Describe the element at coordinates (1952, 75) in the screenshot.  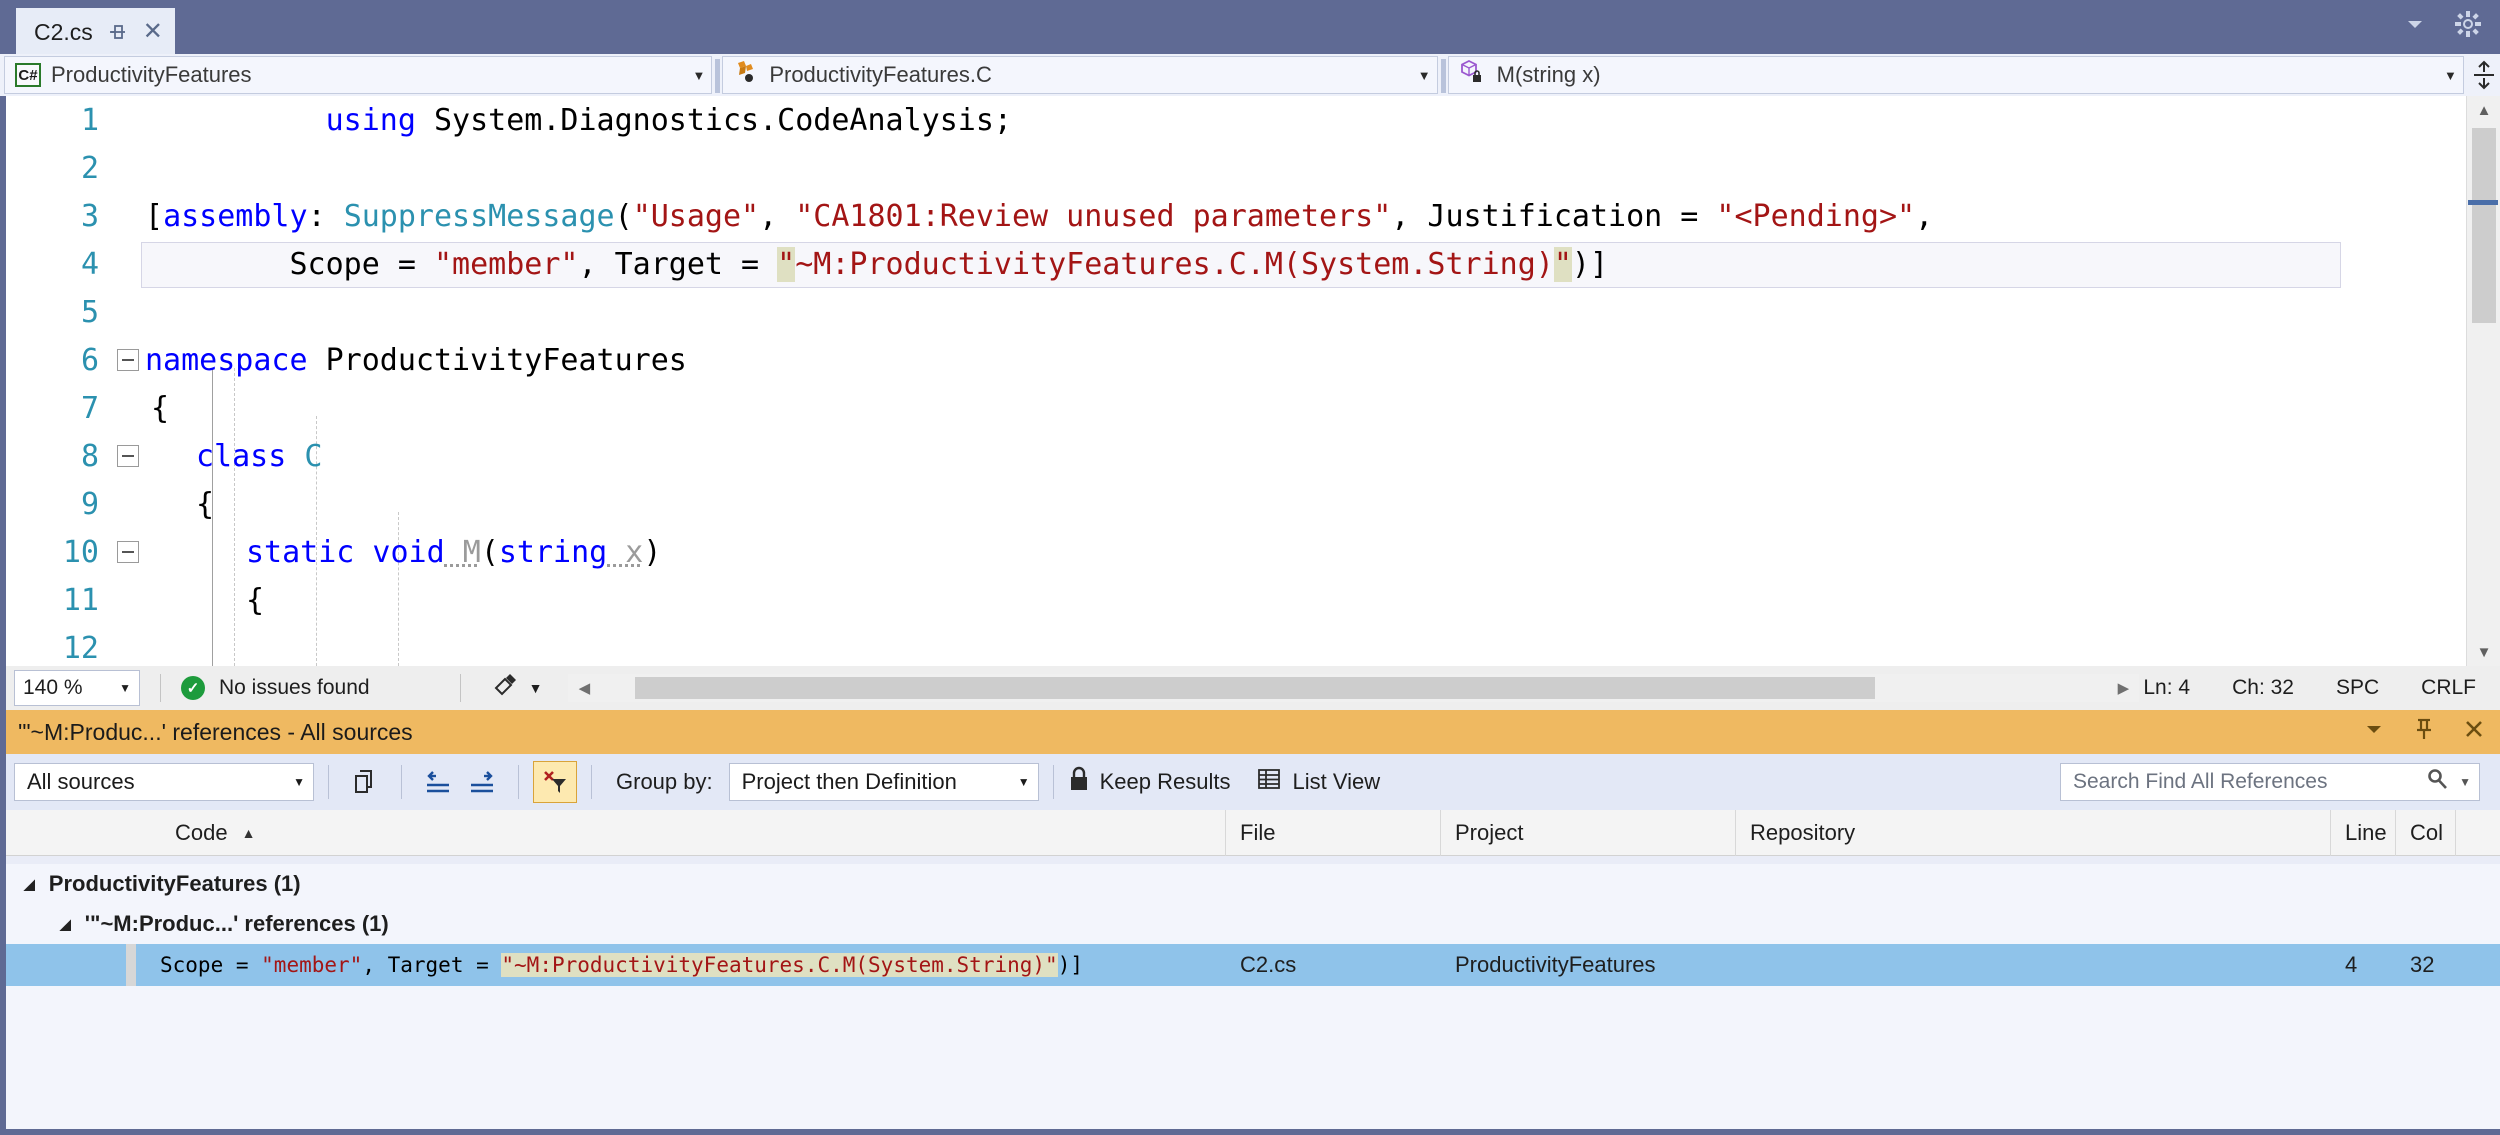
I see `navbar-member-dropdown: M(string x) ▼` at that location.